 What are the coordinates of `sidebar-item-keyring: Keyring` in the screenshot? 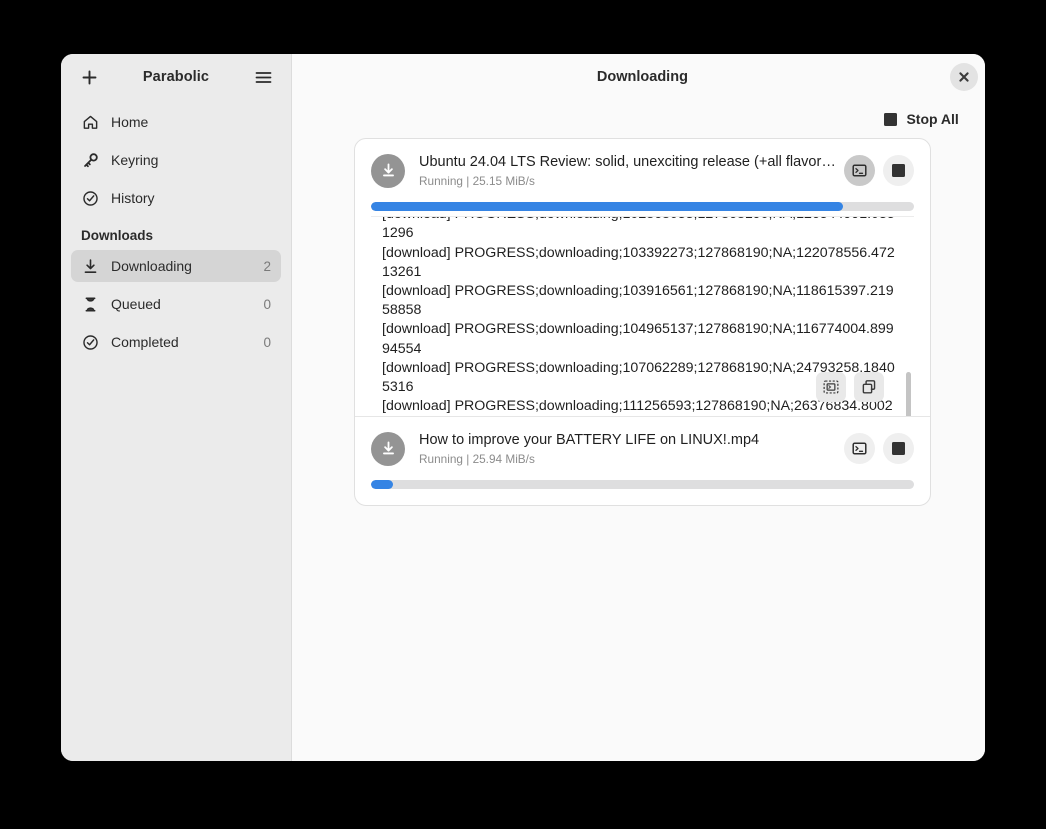 It's located at (176, 160).